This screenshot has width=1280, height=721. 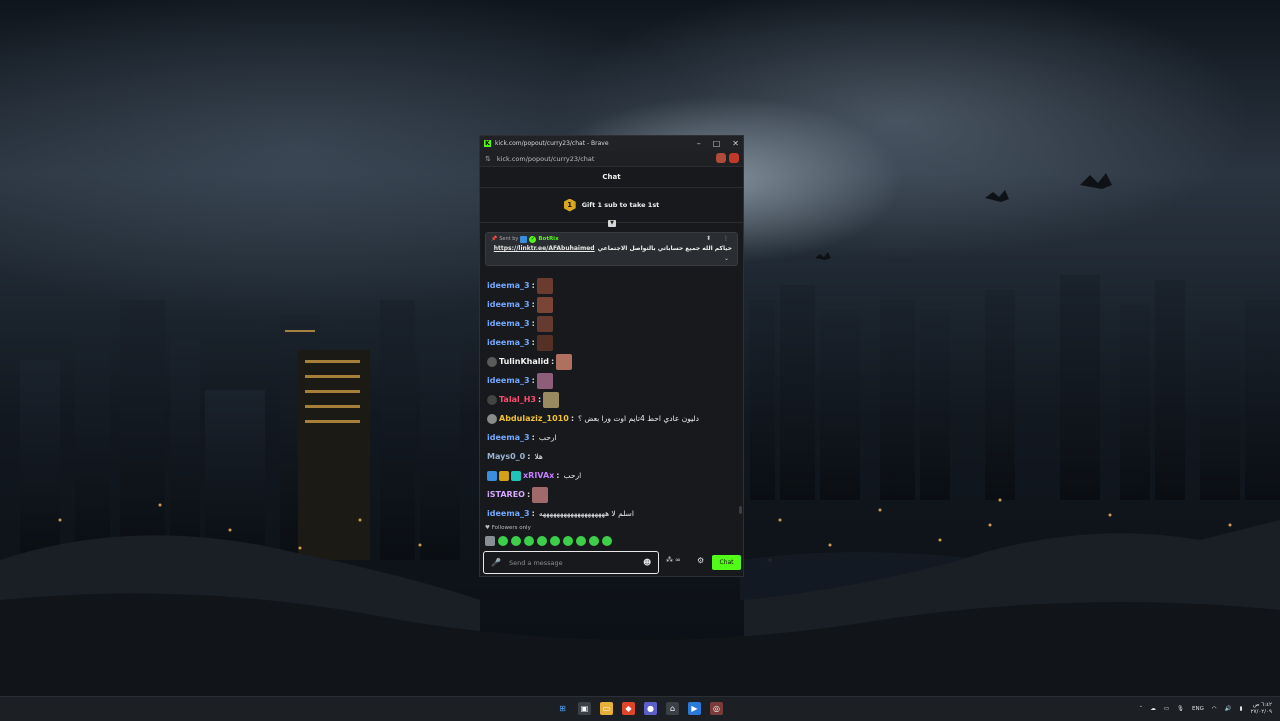 What do you see at coordinates (708, 238) in the screenshot?
I see `unpin-icon: ⬍` at bounding box center [708, 238].